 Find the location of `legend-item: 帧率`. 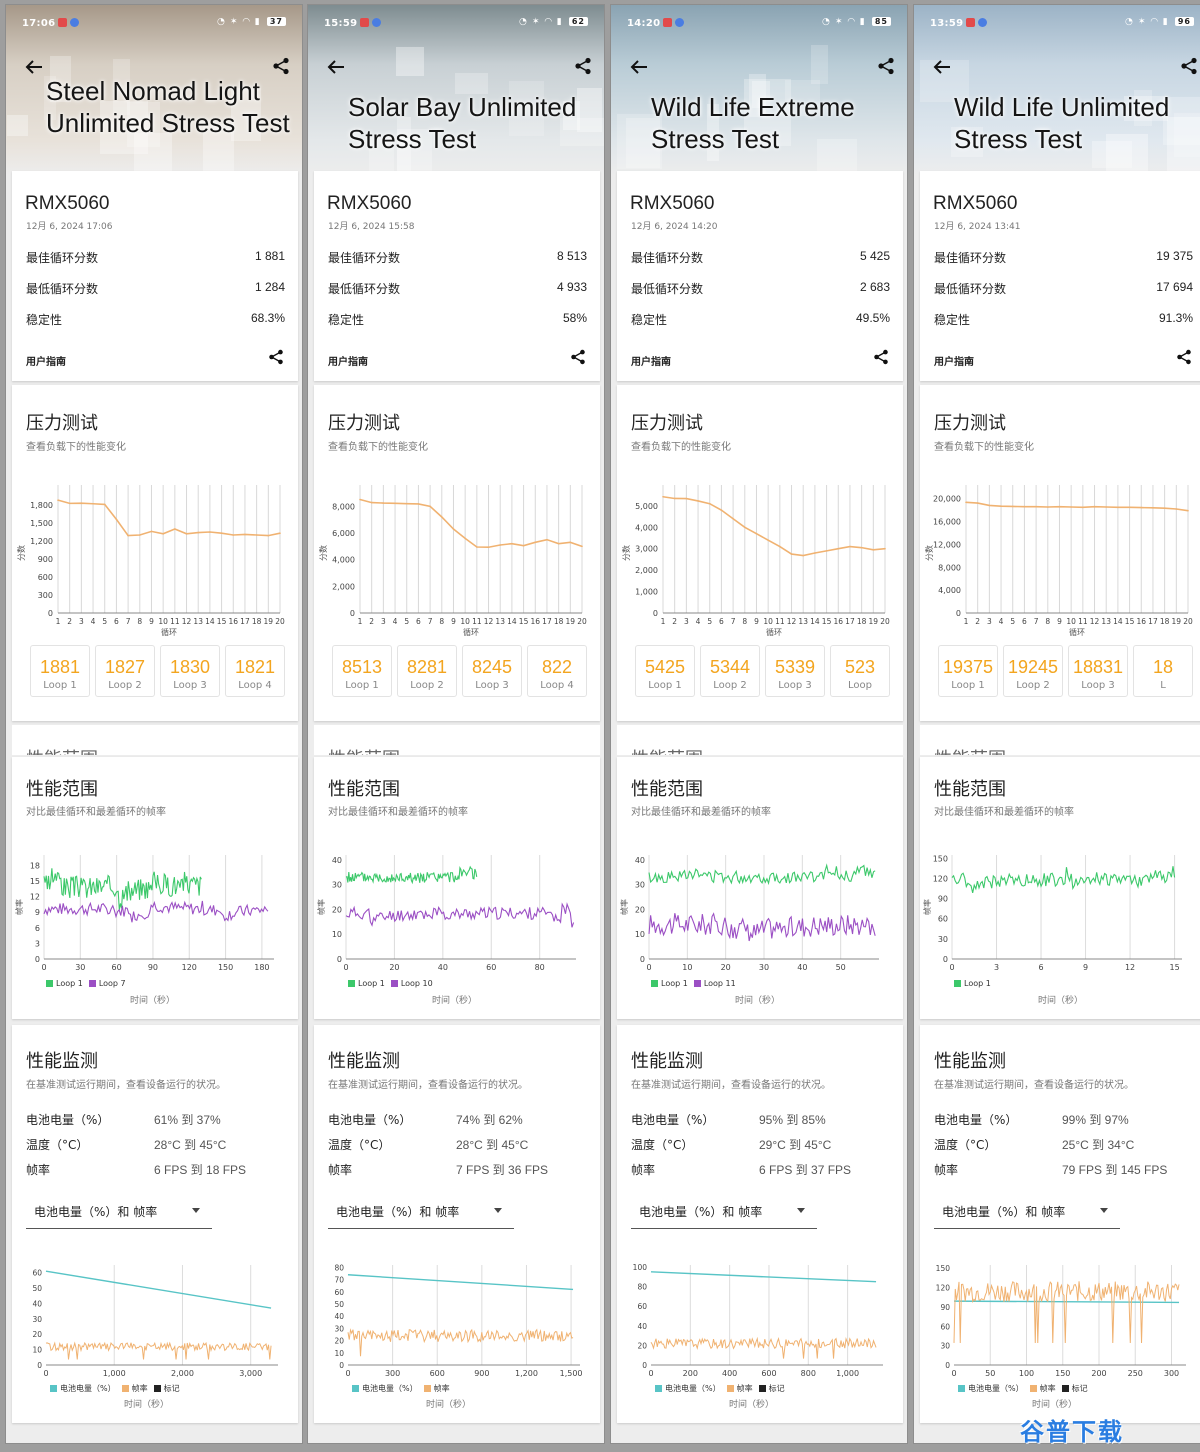

legend-item: 帧率 is located at coordinates (739, 1388).